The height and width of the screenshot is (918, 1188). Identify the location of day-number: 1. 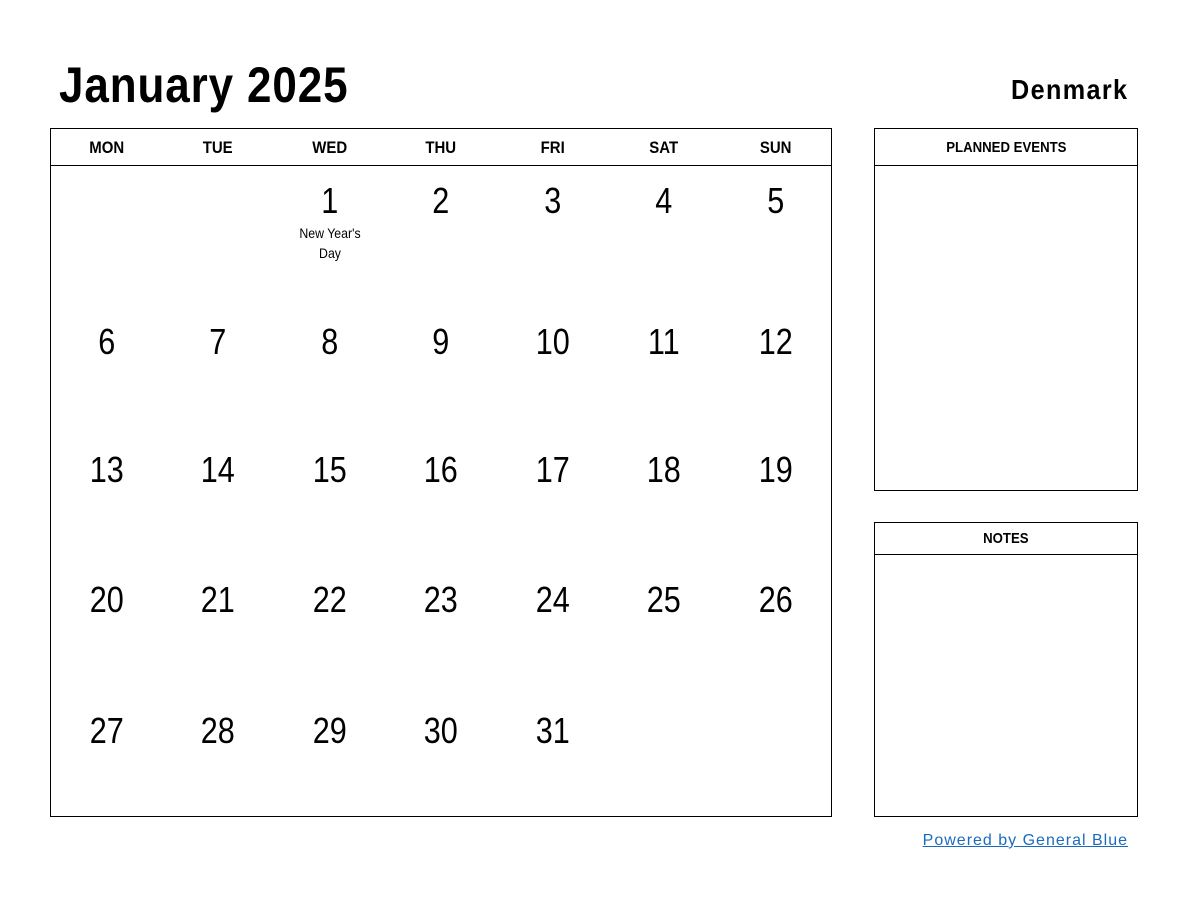
(330, 200).